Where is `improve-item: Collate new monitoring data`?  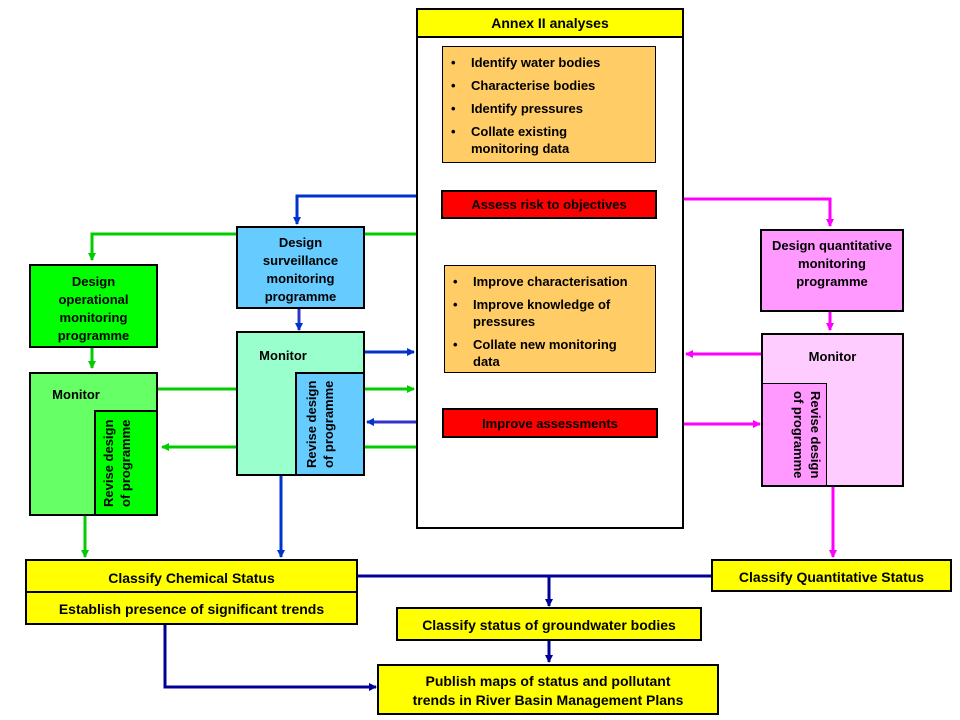
improve-item: Collate new monitoring data is located at coordinates (541, 353).